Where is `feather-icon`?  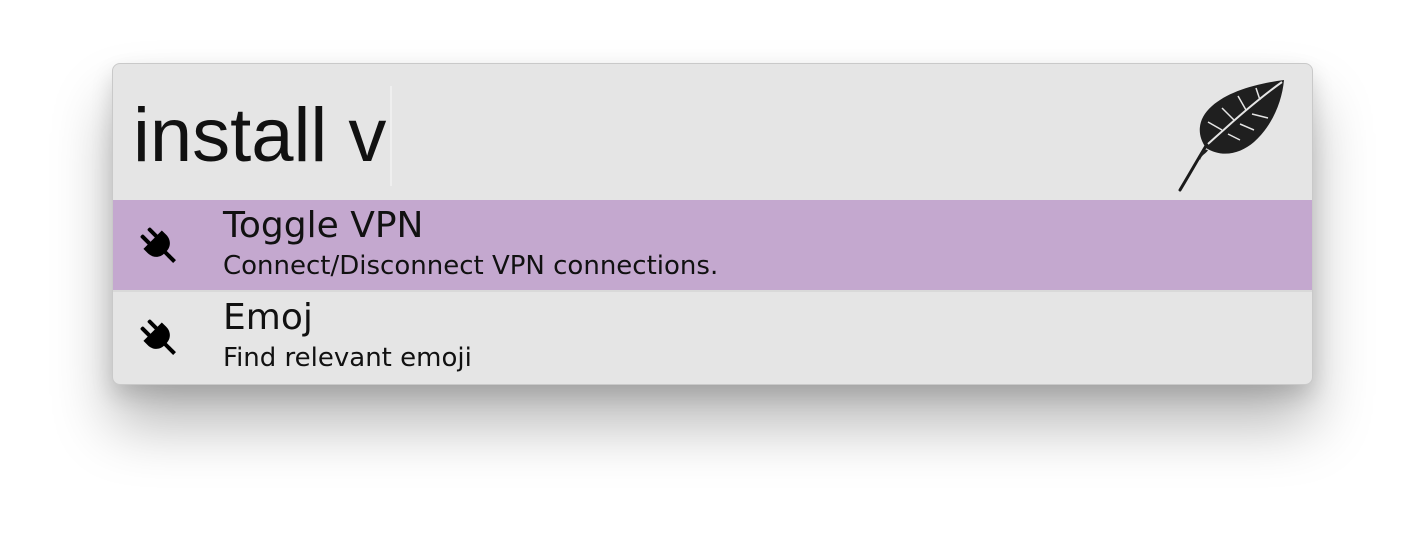
feather-icon is located at coordinates (1231, 136).